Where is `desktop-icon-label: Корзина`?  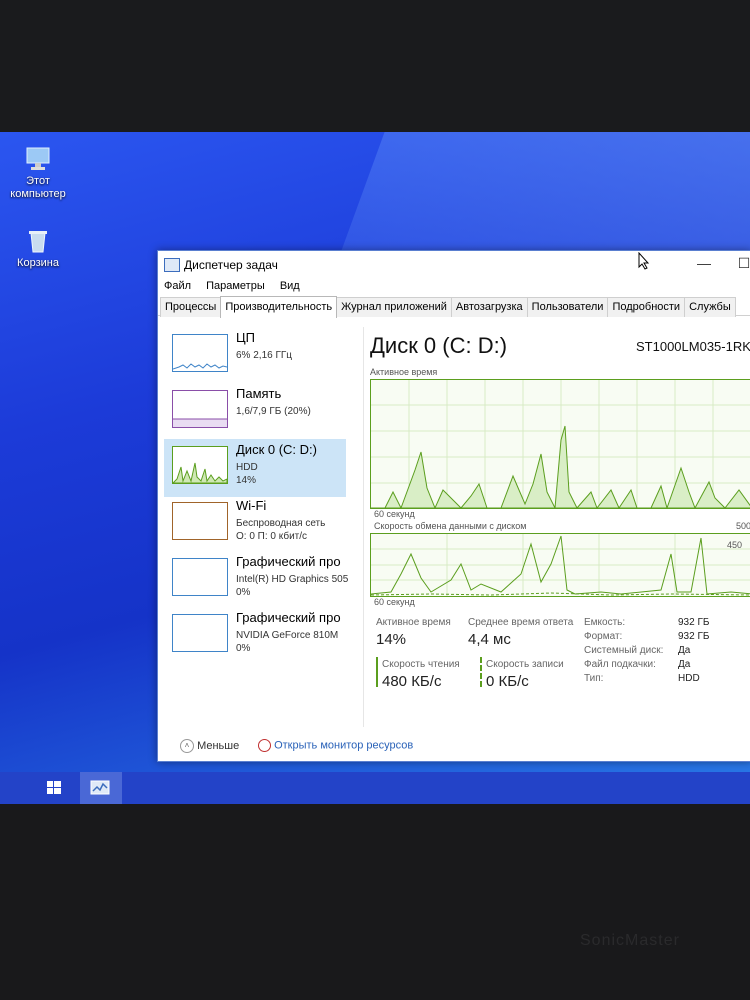
desktop-icon-label: Корзина is located at coordinates (38, 263).